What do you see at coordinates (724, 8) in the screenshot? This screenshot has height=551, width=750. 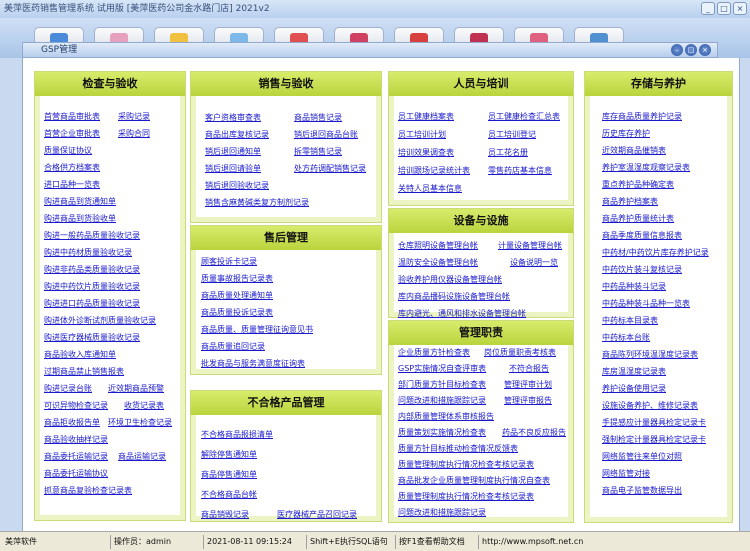 I see `maximize-button: □` at bounding box center [724, 8].